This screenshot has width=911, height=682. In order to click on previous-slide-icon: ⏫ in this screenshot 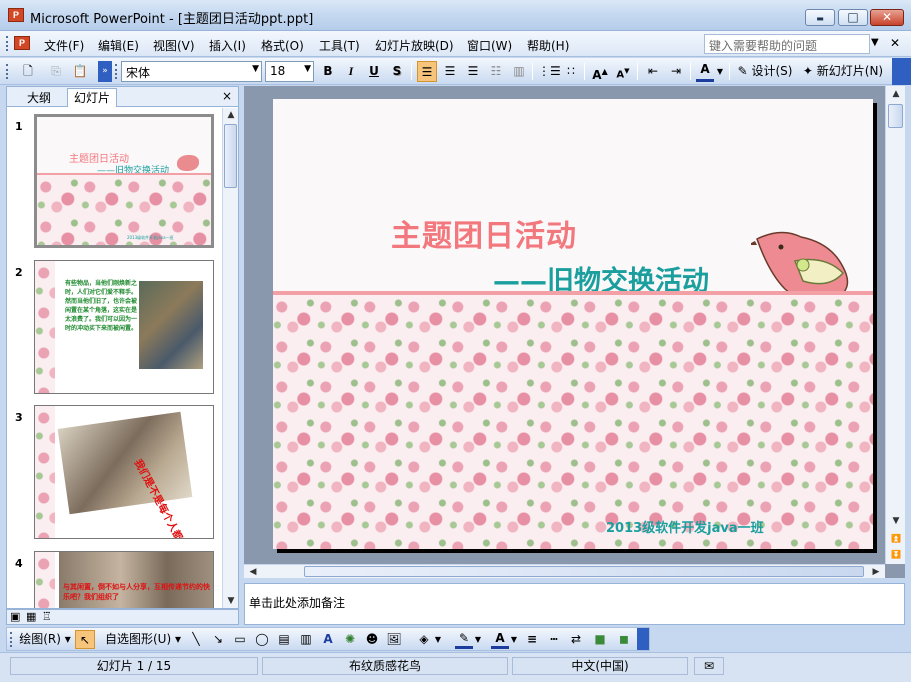, I will do `click(896, 539)`.